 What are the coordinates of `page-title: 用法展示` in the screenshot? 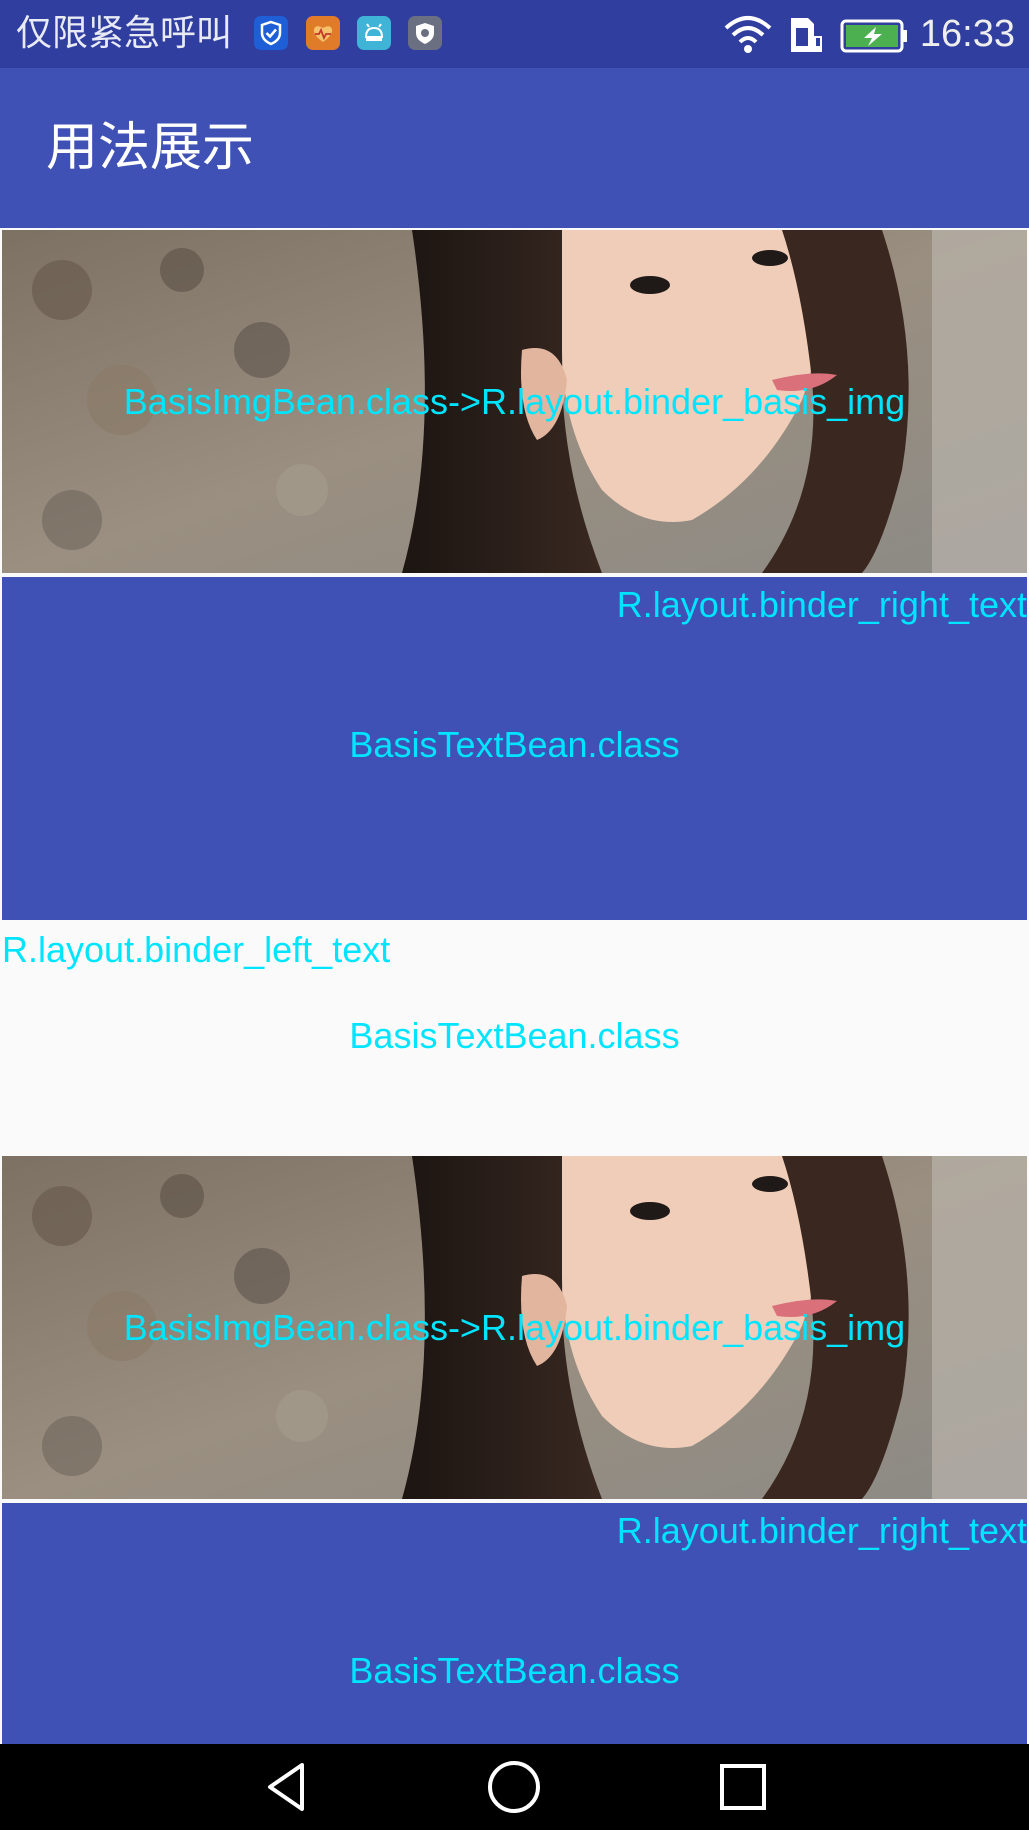 It's located at (150, 148).